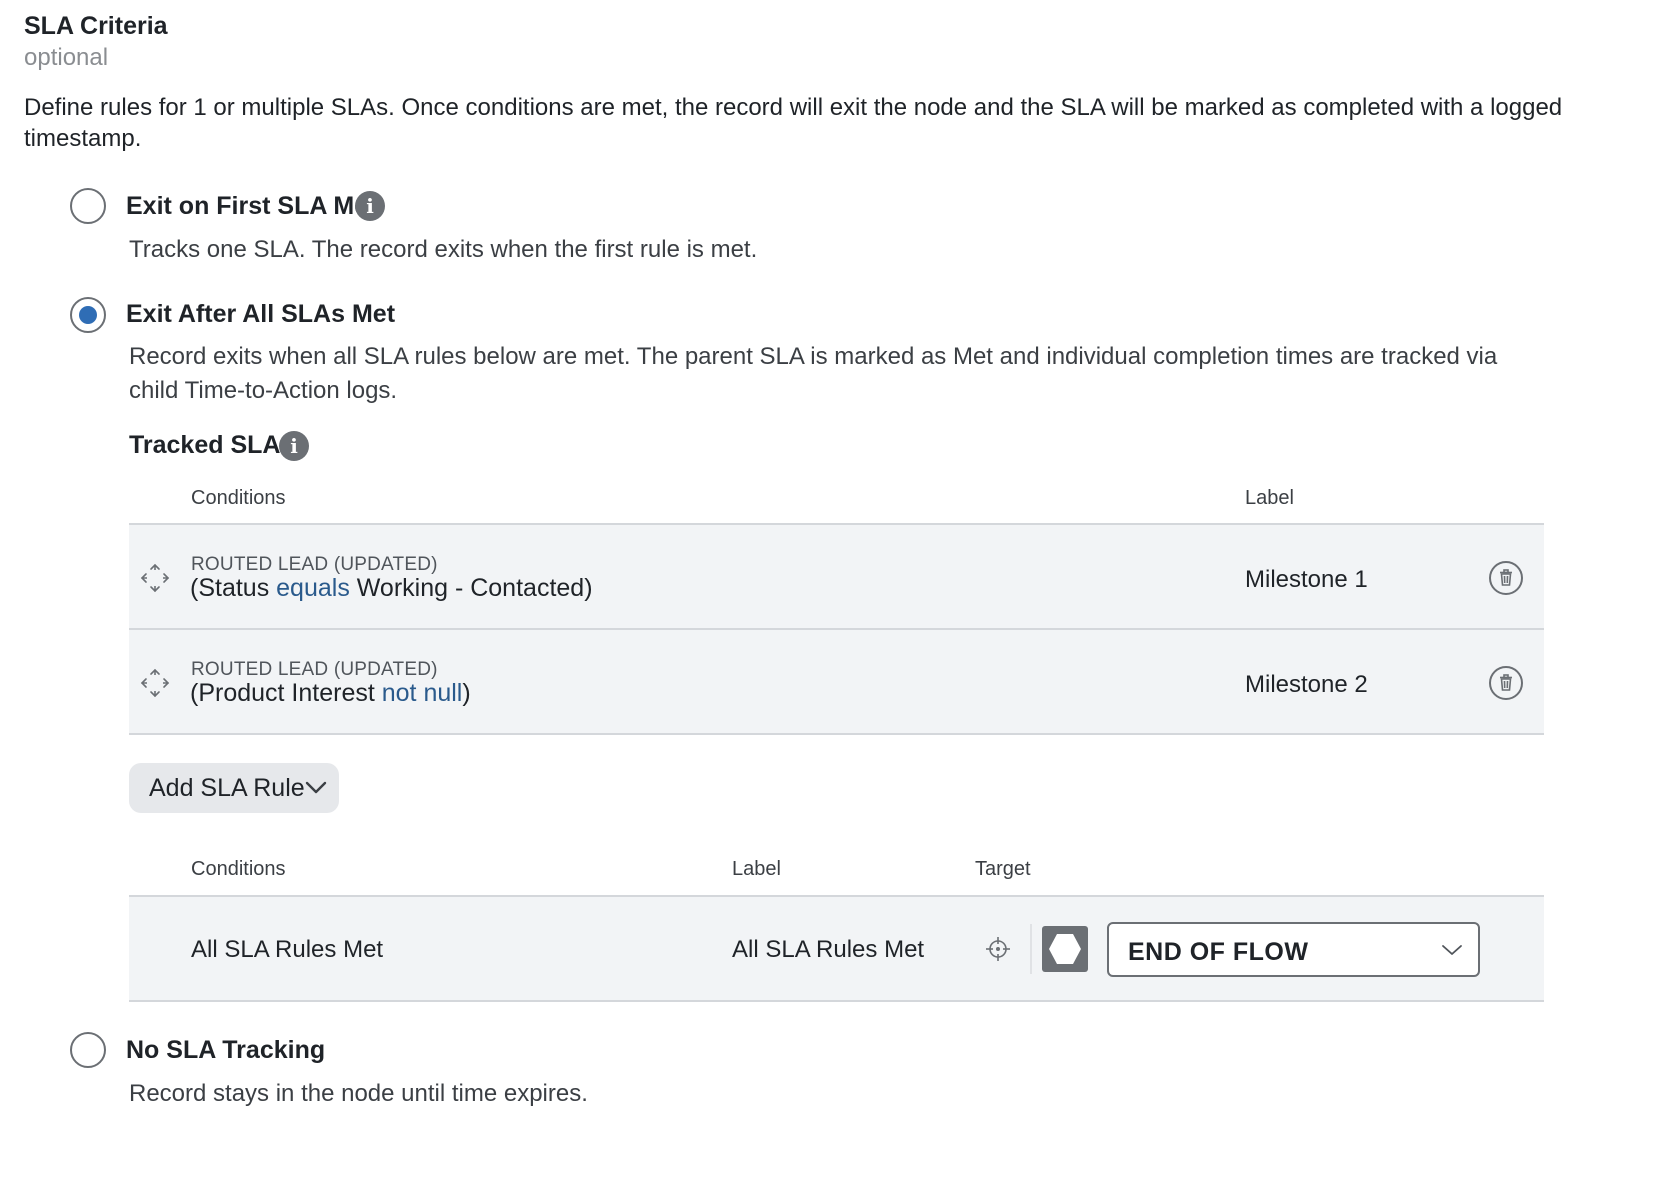  What do you see at coordinates (261, 314) in the screenshot?
I see `option-label-exit-all: Exit After All SLAs Met` at bounding box center [261, 314].